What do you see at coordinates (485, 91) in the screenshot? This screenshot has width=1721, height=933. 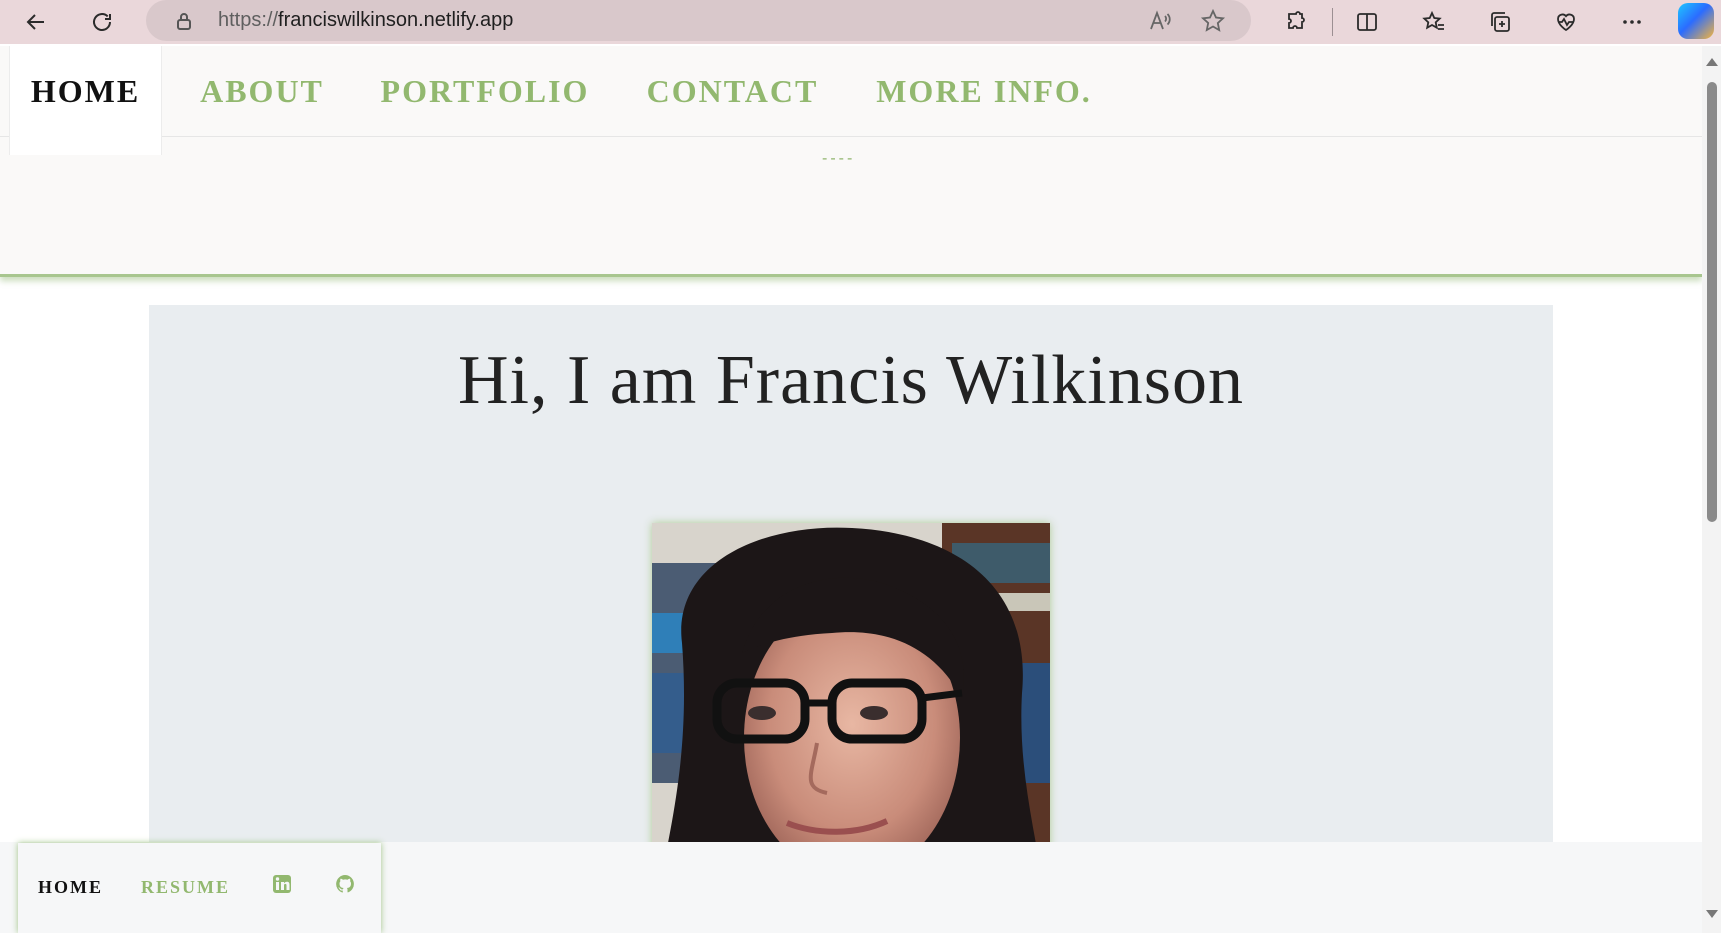 I see `nav-portfolio: PORTFOLIO` at bounding box center [485, 91].